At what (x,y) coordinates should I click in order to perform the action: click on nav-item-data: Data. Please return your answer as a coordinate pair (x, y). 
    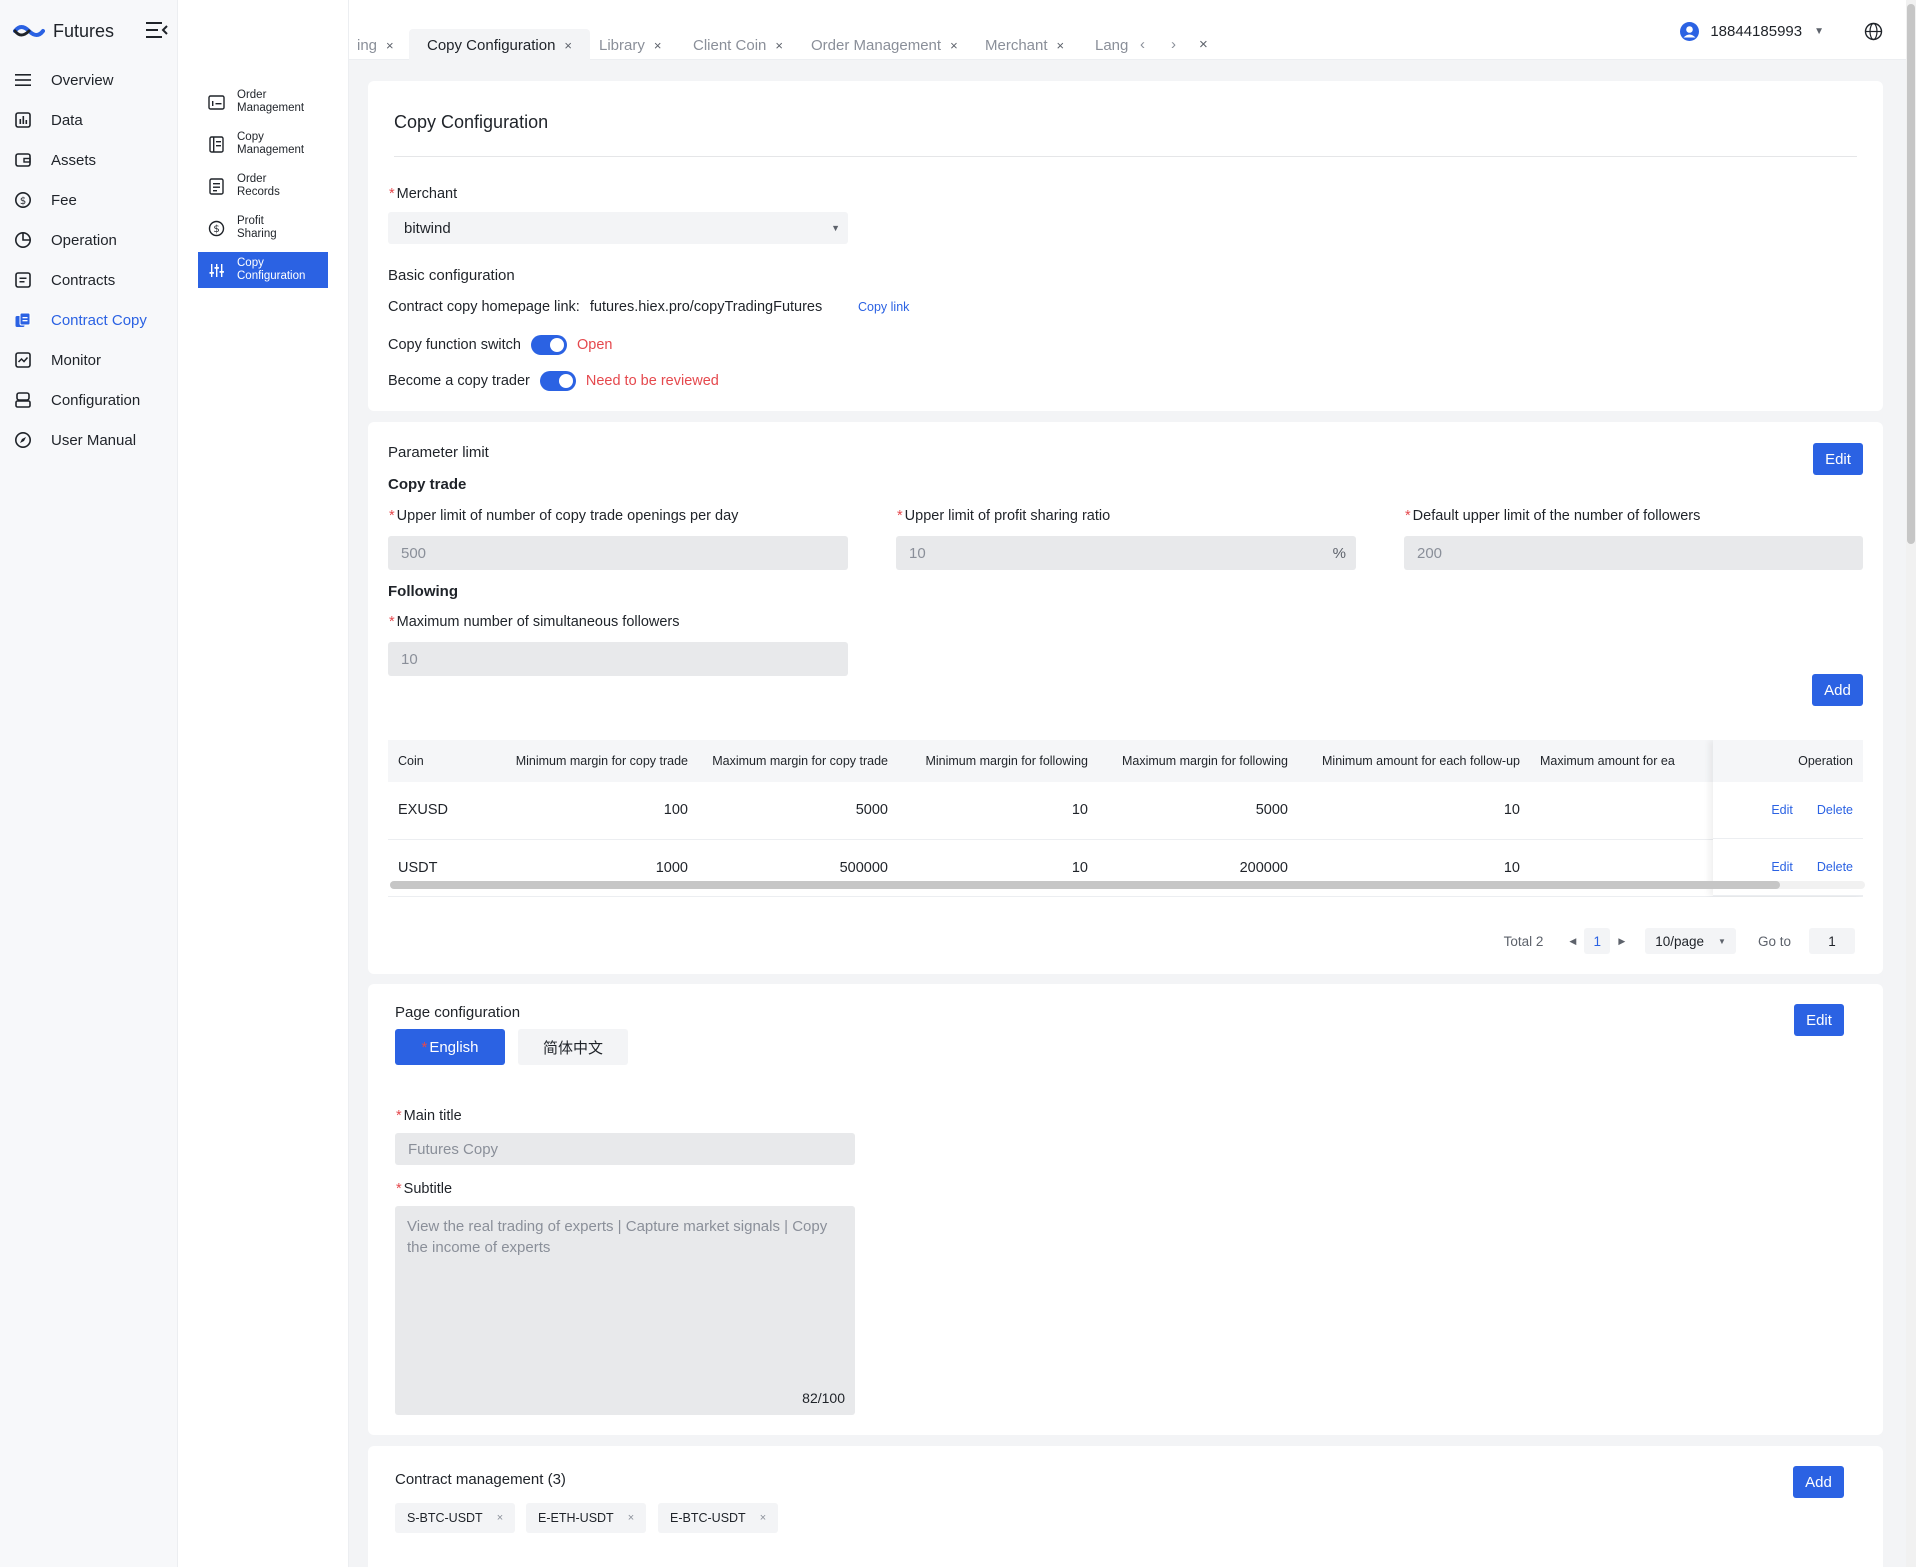
    Looking at the image, I should click on (89, 120).